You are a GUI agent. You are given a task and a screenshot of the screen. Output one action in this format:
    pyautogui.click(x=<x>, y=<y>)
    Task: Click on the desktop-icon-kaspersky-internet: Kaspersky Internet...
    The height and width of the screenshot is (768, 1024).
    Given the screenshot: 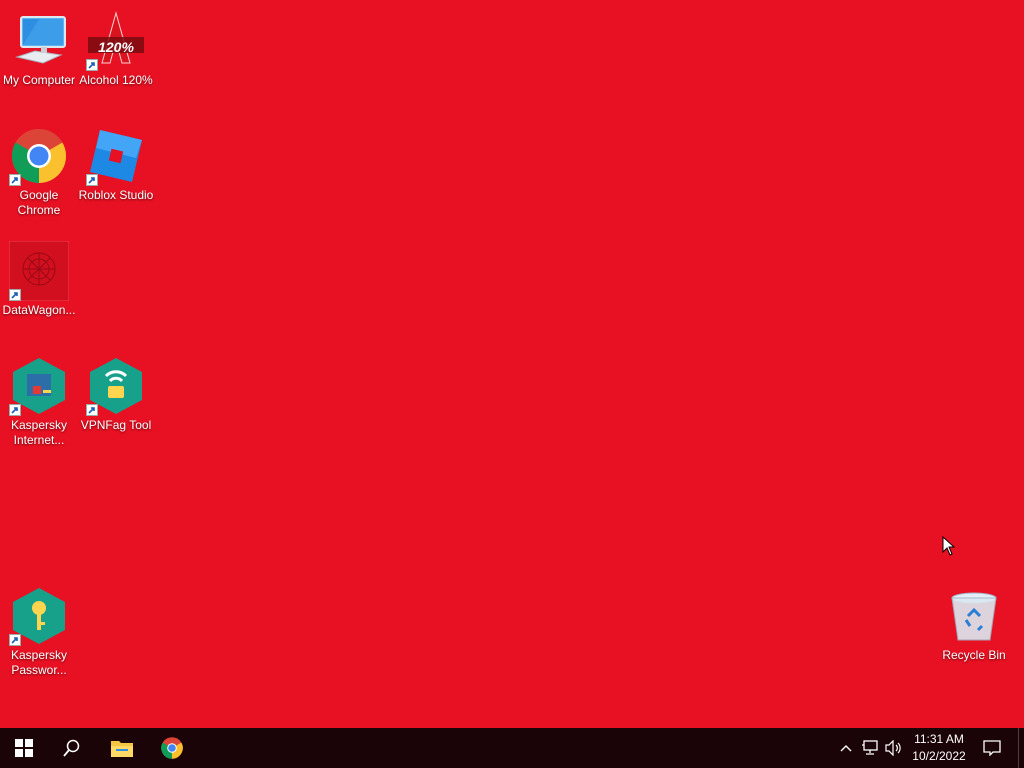 What is the action you would take?
    pyautogui.click(x=39, y=398)
    